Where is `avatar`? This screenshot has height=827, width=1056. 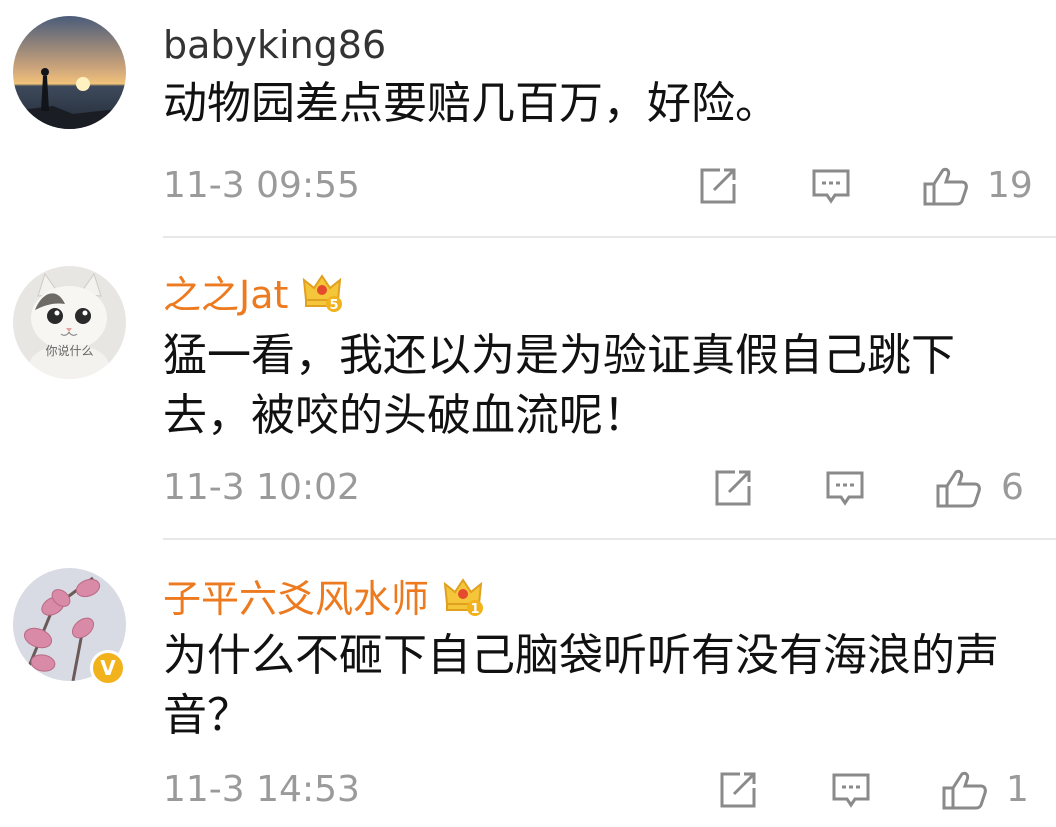
avatar is located at coordinates (69, 72).